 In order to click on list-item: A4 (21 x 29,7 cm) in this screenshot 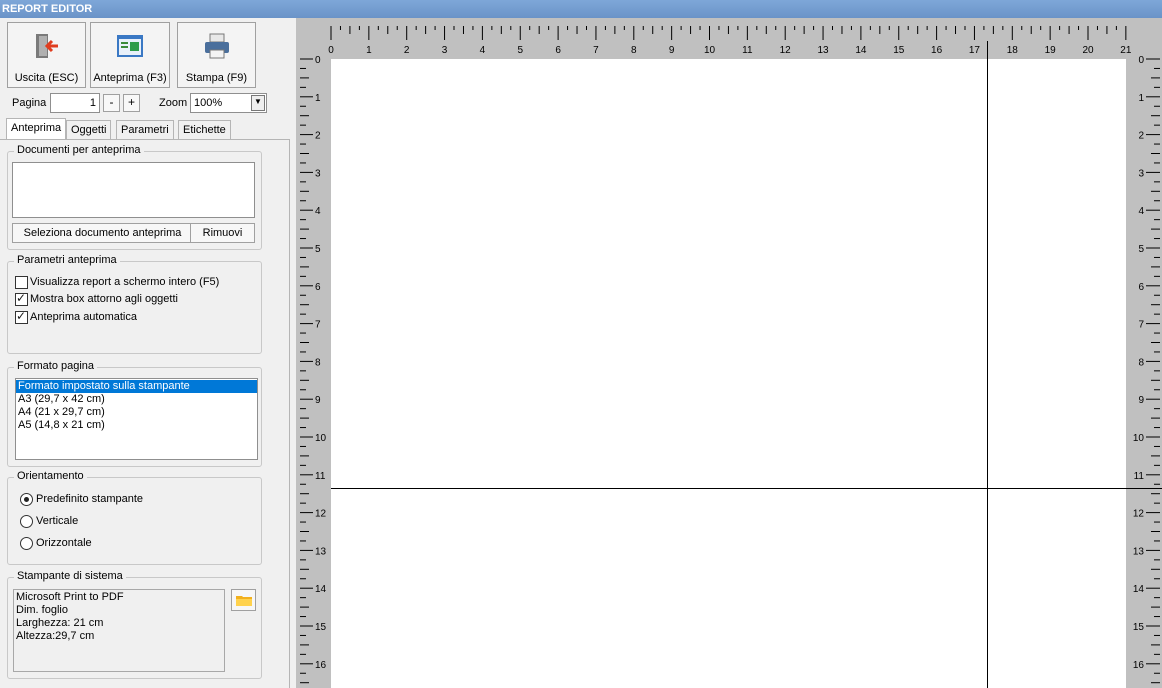, I will do `click(136, 412)`.